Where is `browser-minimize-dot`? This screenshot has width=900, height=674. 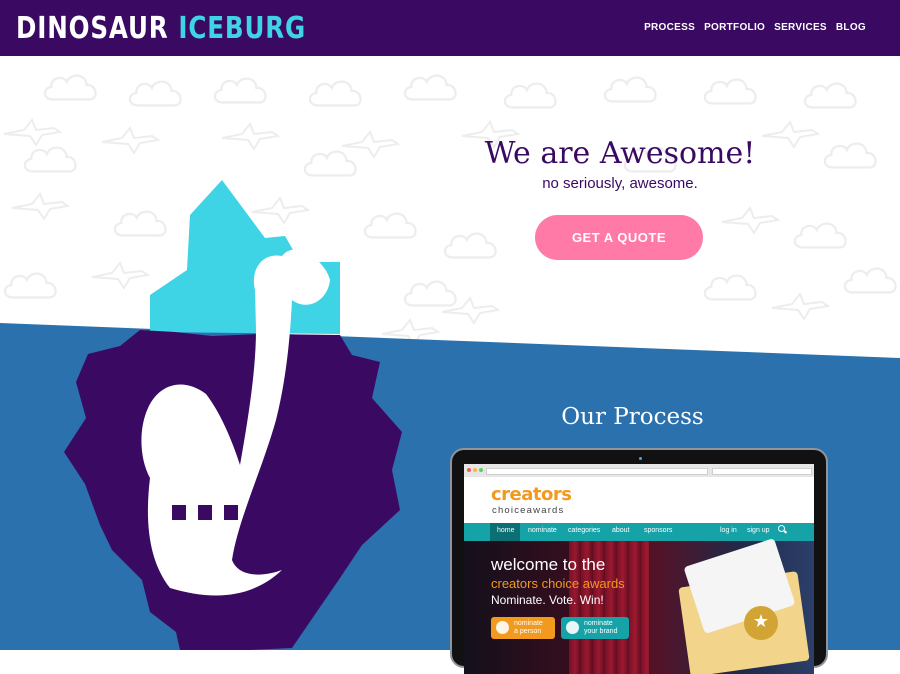
browser-minimize-dot is located at coordinates (475, 470).